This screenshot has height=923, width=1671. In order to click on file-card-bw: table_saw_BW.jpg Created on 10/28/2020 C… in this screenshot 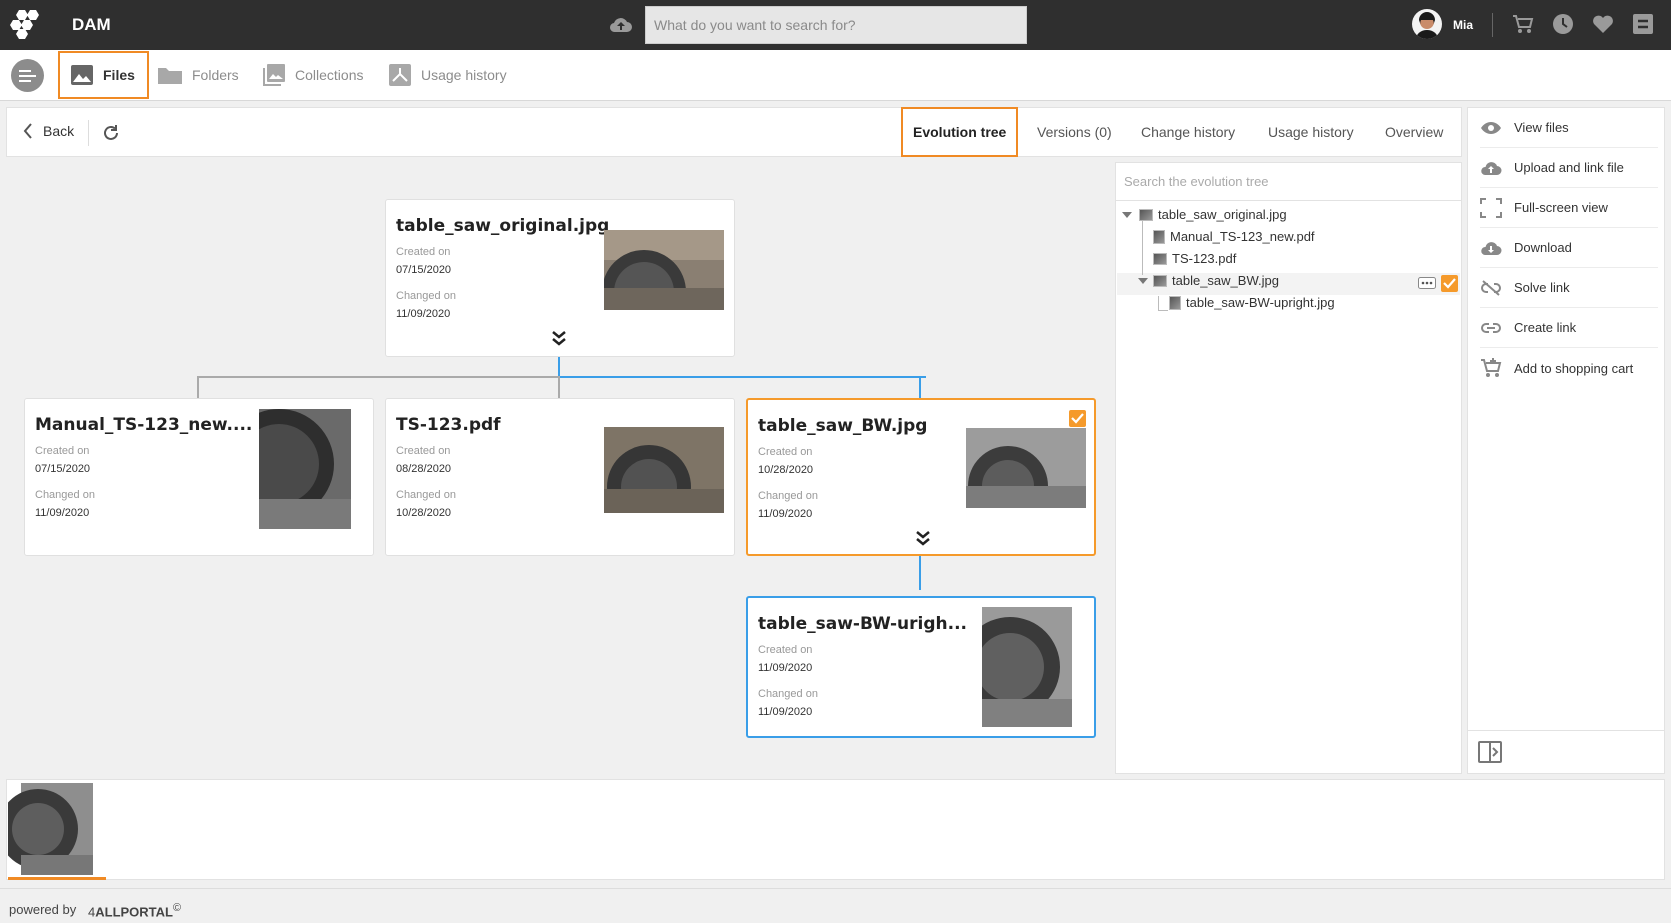, I will do `click(921, 477)`.